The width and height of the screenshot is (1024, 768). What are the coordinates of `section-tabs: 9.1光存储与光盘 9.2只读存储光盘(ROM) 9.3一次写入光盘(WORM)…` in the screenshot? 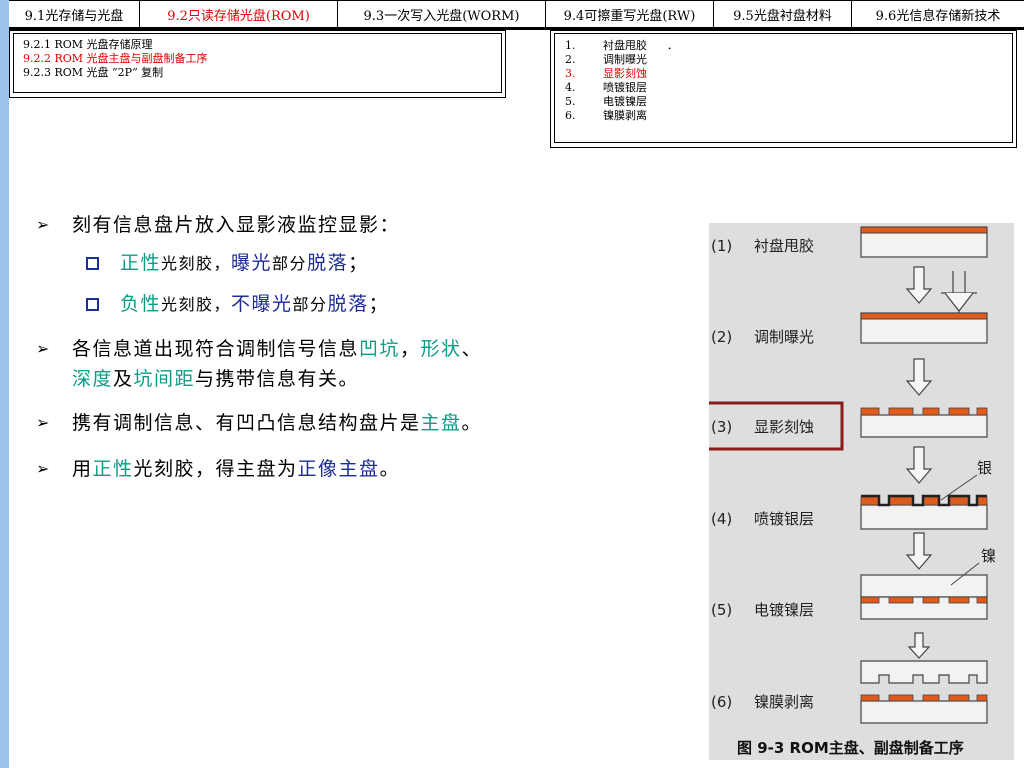 It's located at (516, 15).